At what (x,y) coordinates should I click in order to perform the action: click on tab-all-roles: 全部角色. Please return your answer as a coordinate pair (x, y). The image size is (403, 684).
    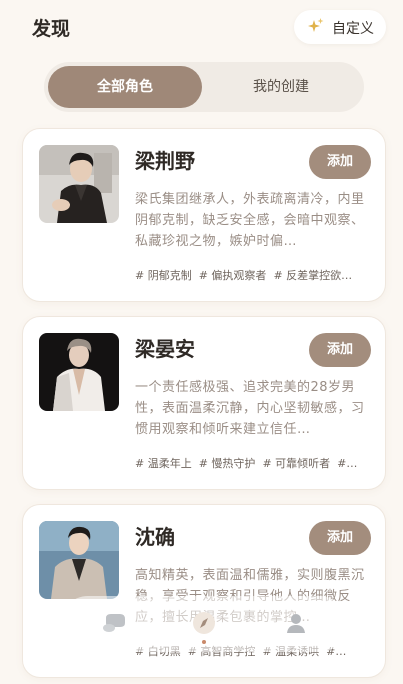
    Looking at the image, I should click on (125, 87).